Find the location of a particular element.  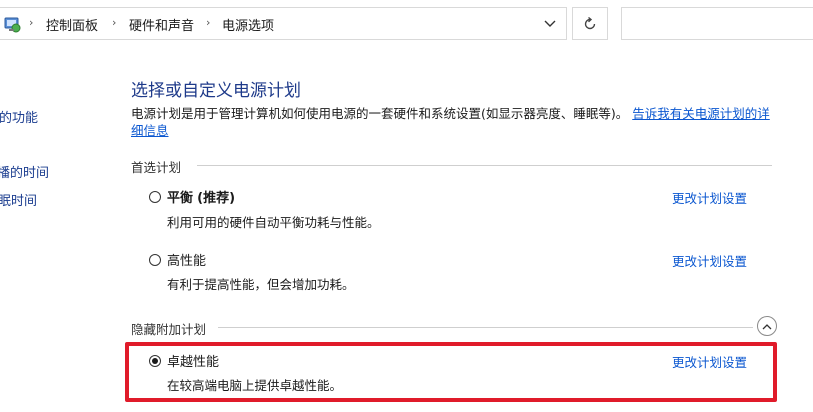

balanced-plan-name: 平衡 (推荐) is located at coordinates (201, 196).